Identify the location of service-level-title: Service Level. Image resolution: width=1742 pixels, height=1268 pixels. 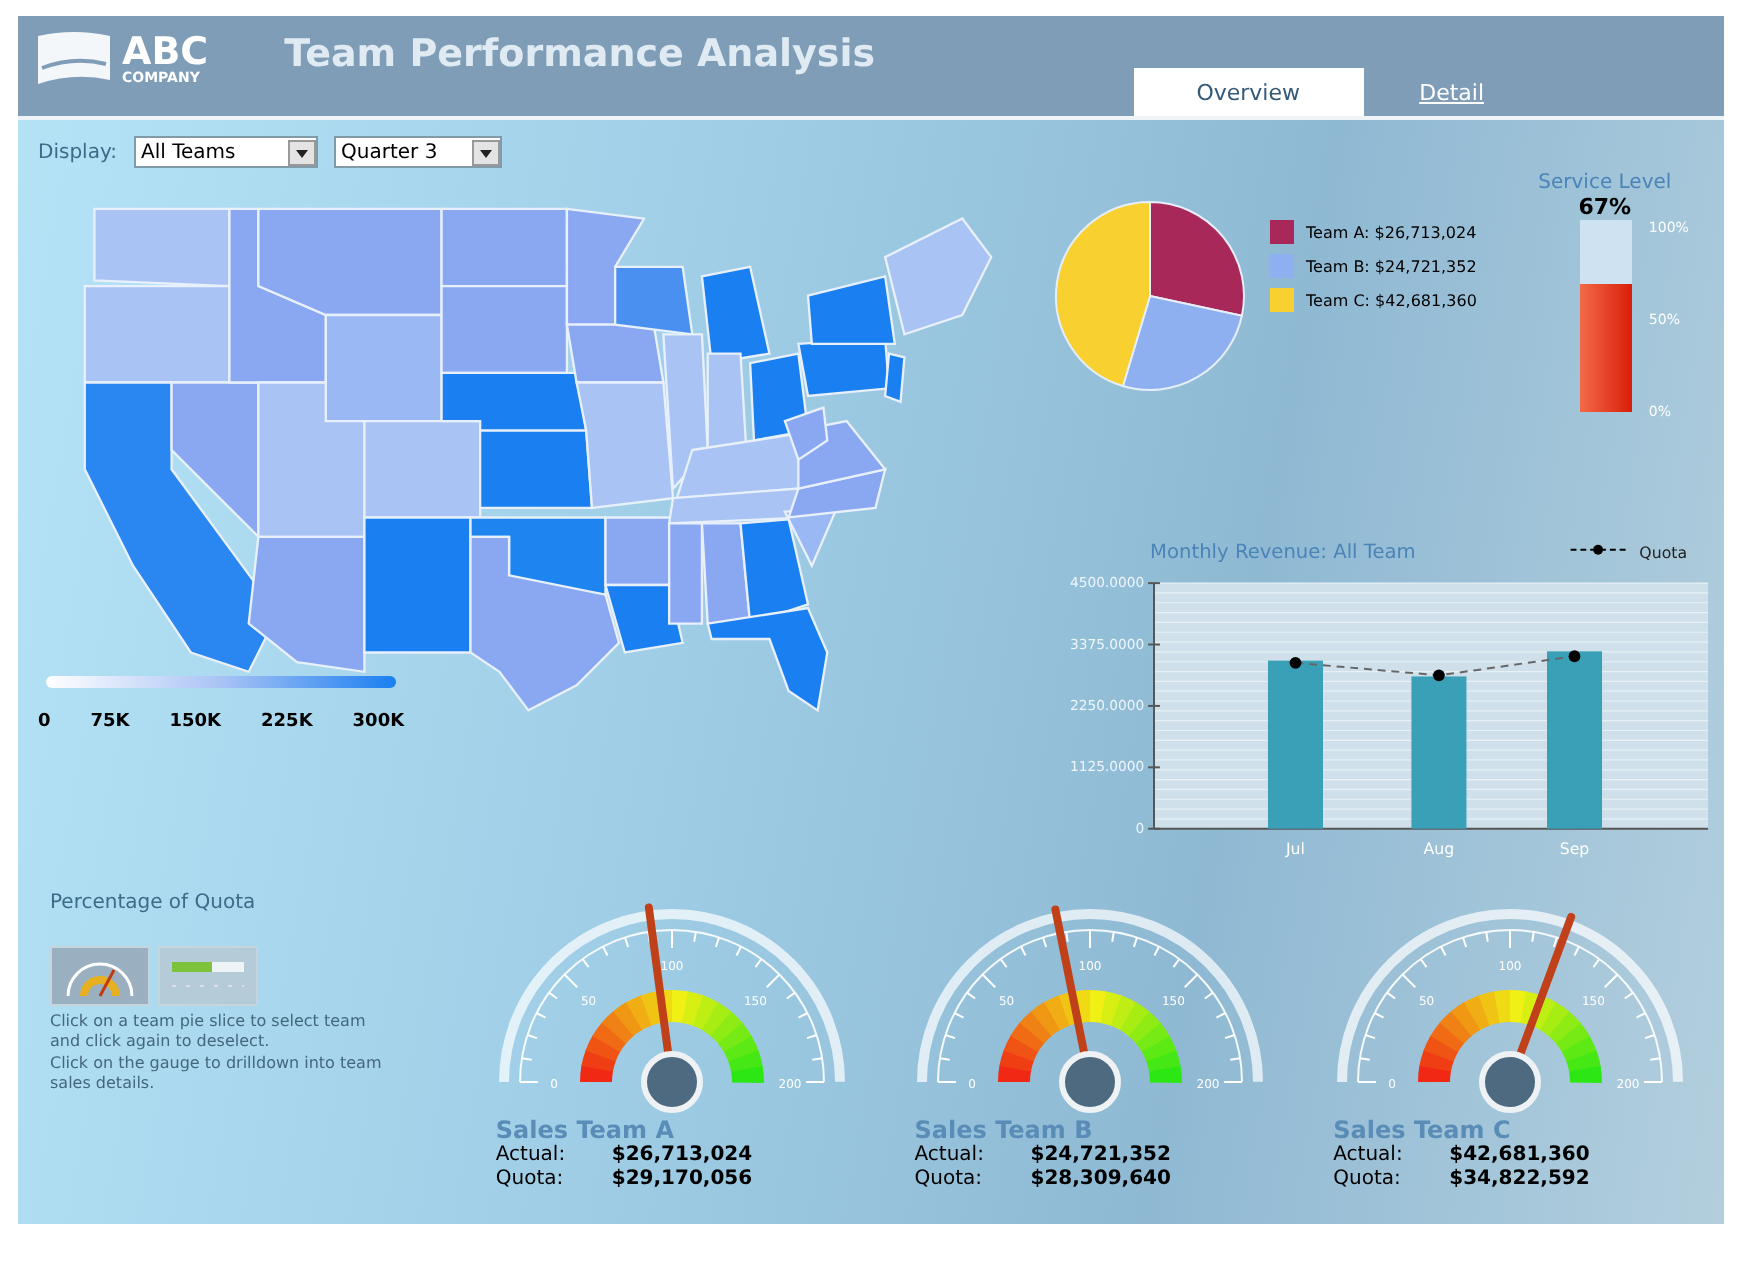
(1605, 183).